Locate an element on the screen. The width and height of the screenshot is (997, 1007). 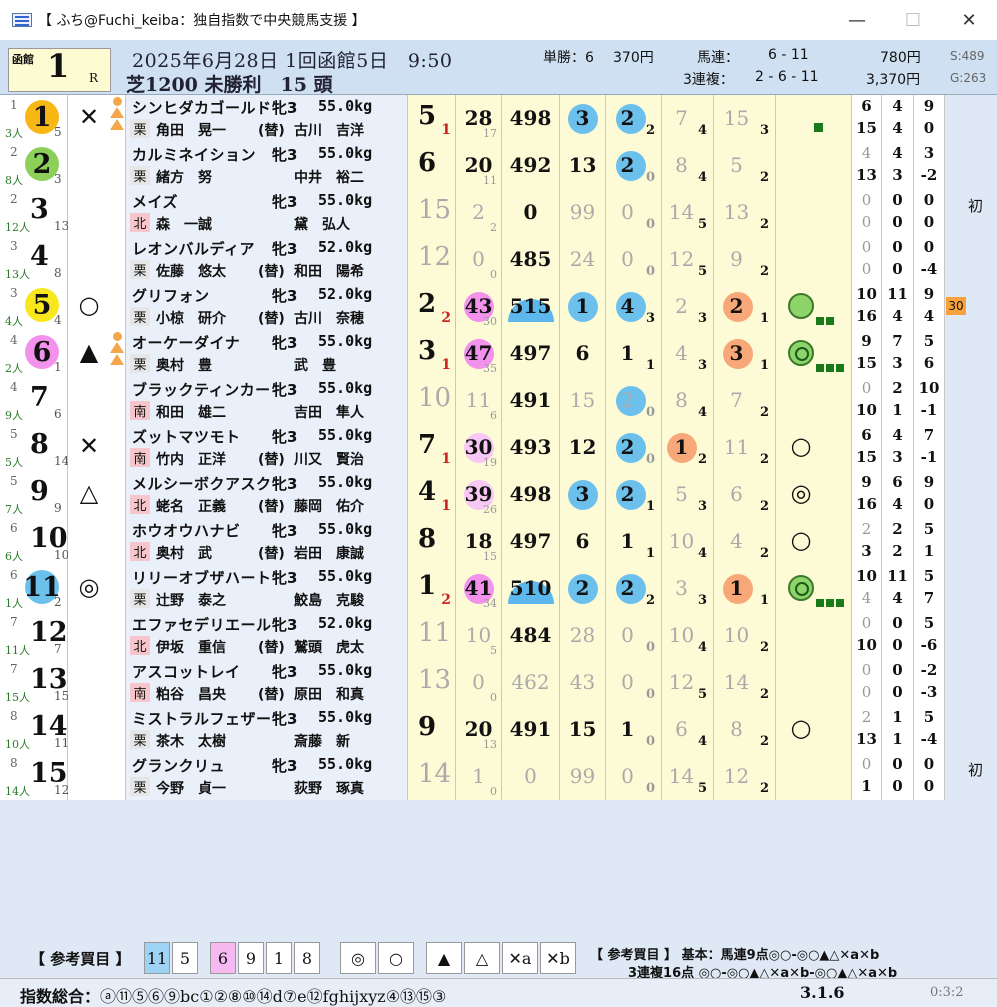
horse-number: 4 is located at coordinates (39, 256).